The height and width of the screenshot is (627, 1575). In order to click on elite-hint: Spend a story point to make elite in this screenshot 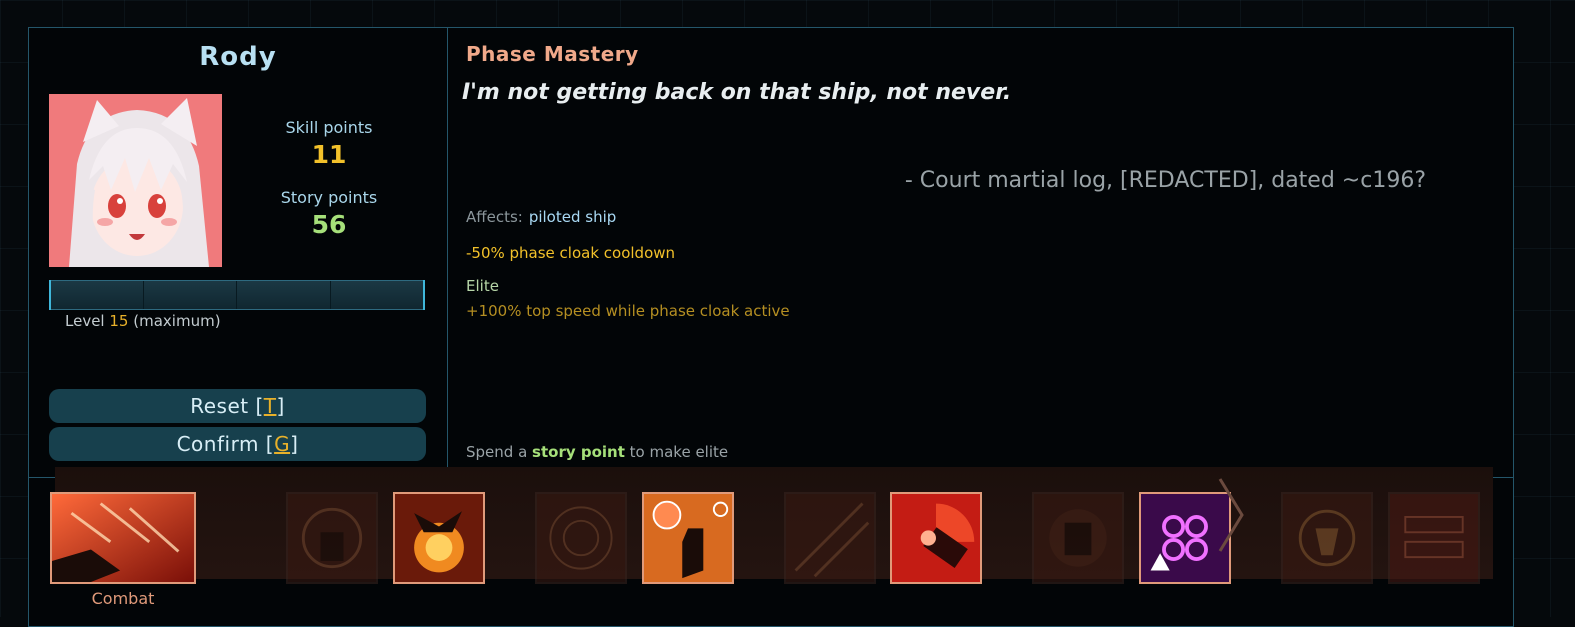, I will do `click(597, 452)`.